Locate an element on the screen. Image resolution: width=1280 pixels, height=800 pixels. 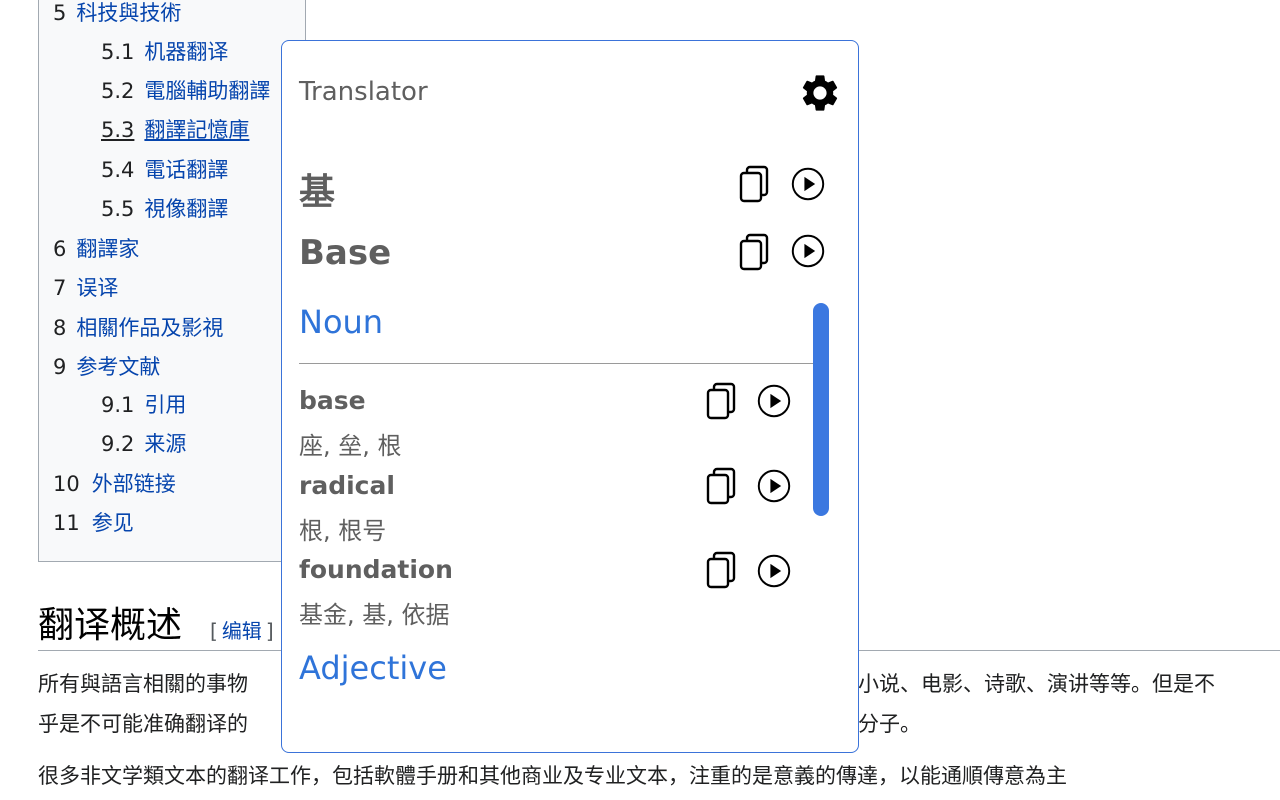
toc-item: 11 参见 is located at coordinates (93, 523).